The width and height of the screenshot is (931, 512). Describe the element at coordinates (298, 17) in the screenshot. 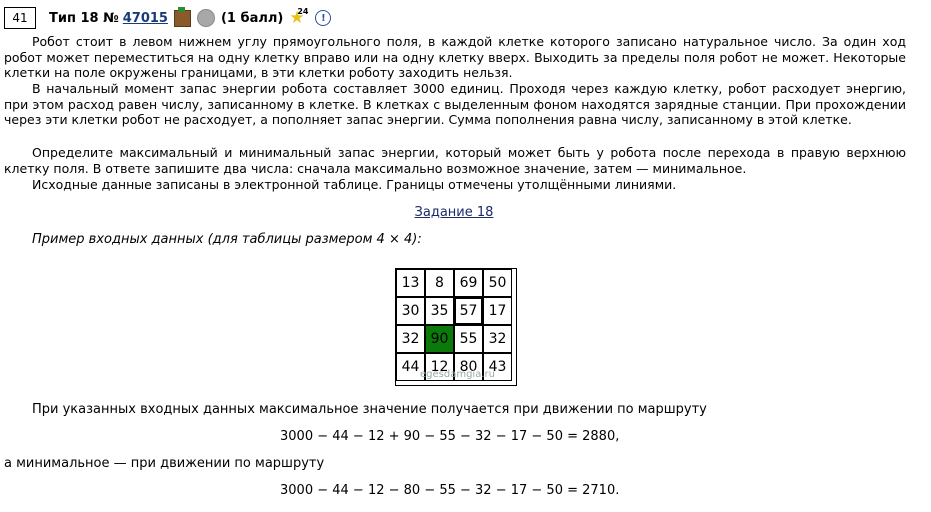

I see `star-icon: ★ 24` at that location.